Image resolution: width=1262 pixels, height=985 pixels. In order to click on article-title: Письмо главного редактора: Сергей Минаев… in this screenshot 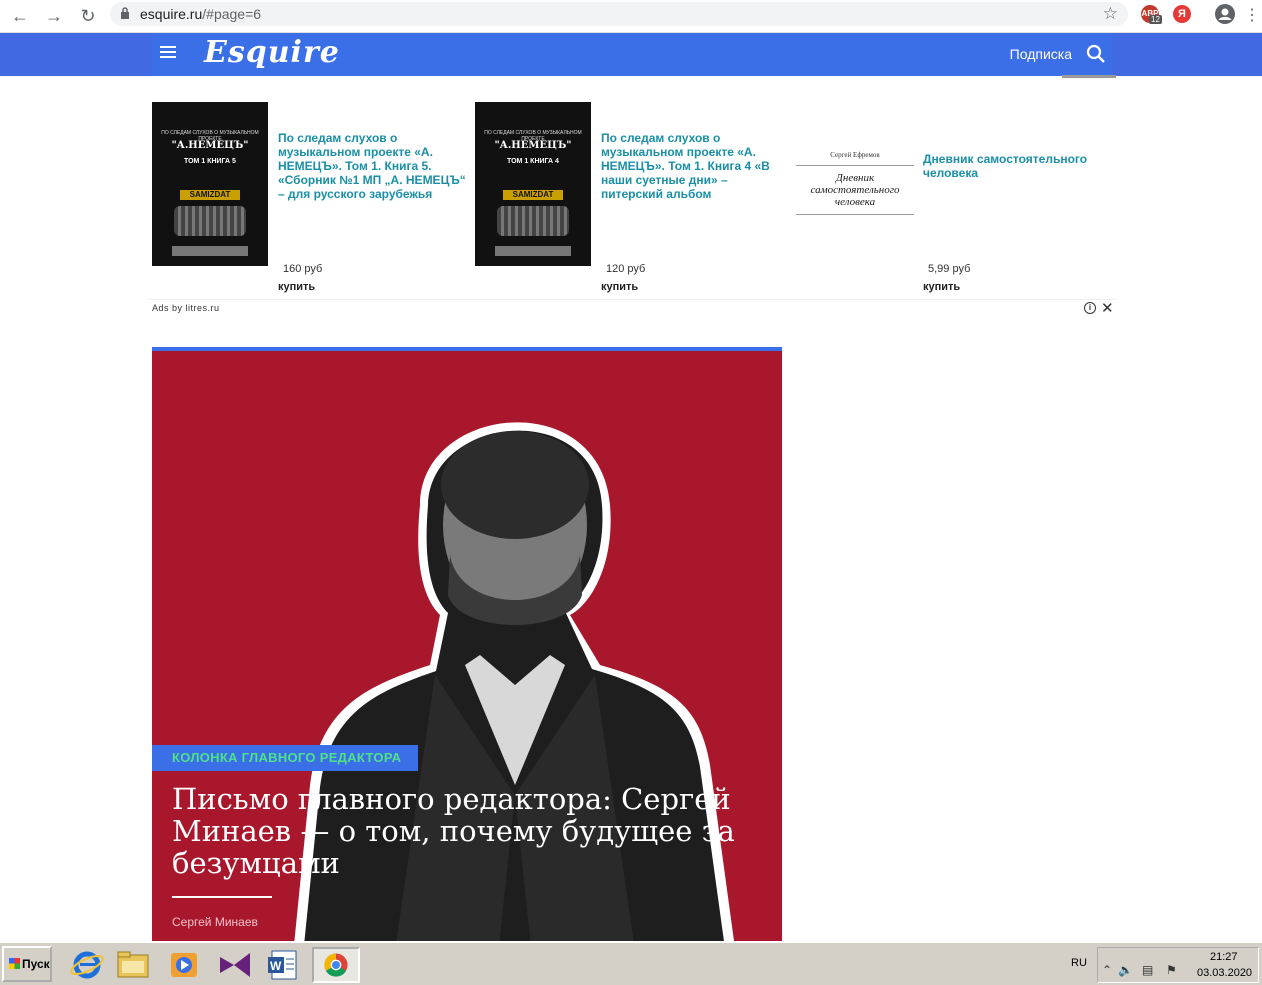, I will do `click(462, 831)`.